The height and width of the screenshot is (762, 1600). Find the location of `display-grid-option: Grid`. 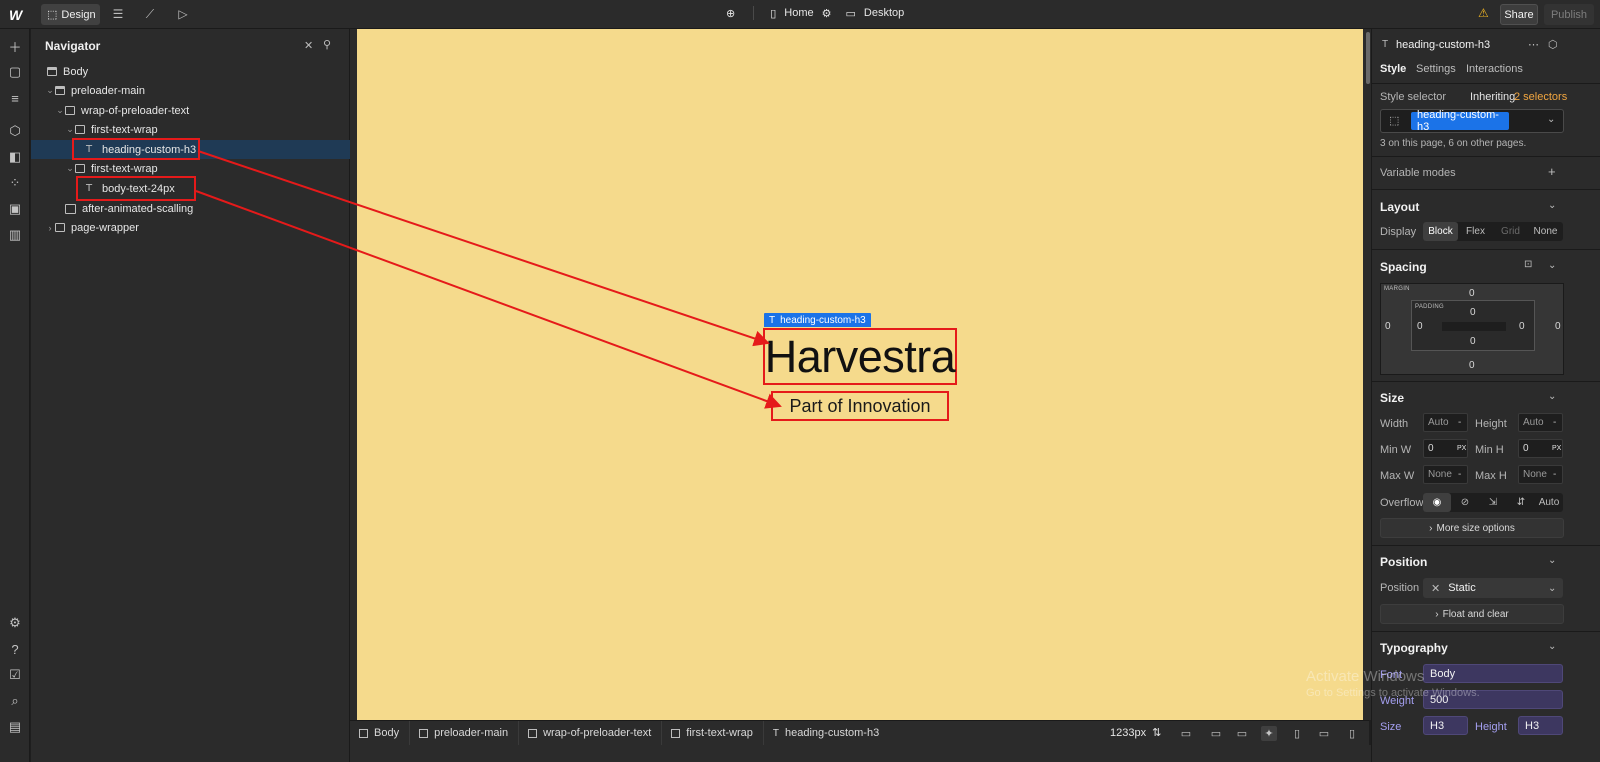

display-grid-option: Grid is located at coordinates (1510, 231).